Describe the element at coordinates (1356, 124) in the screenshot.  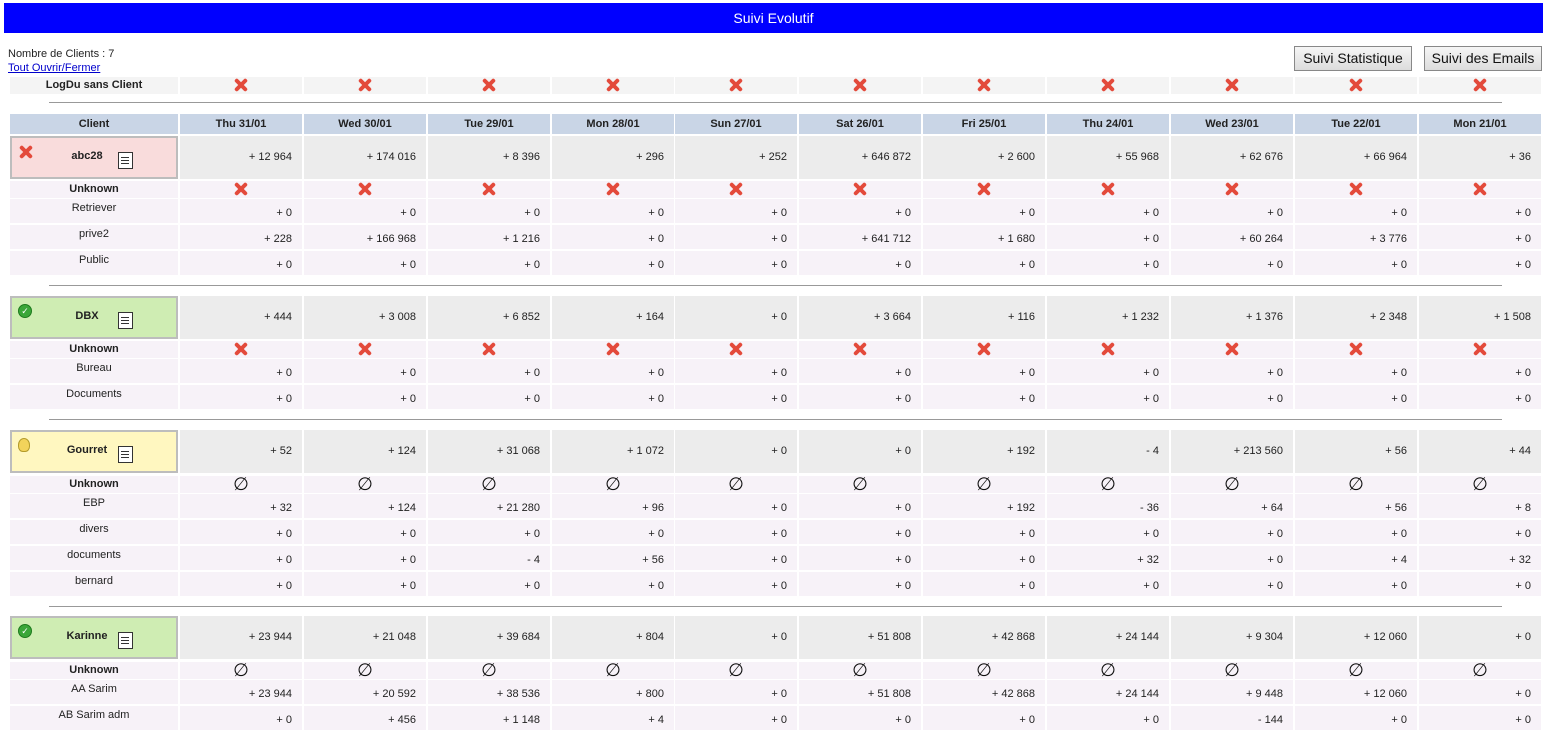
I see `table-header-day: Tue 22/01` at that location.